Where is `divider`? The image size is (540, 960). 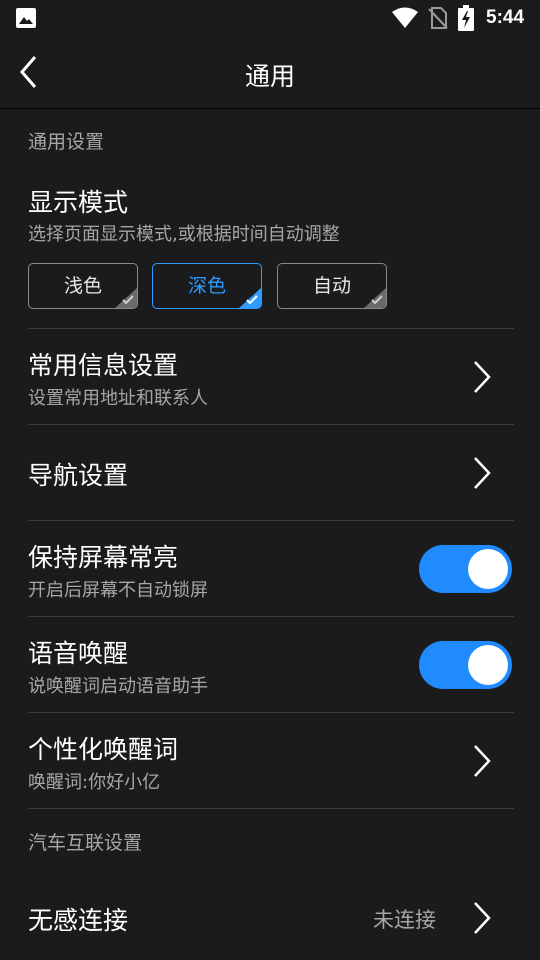 divider is located at coordinates (271, 808).